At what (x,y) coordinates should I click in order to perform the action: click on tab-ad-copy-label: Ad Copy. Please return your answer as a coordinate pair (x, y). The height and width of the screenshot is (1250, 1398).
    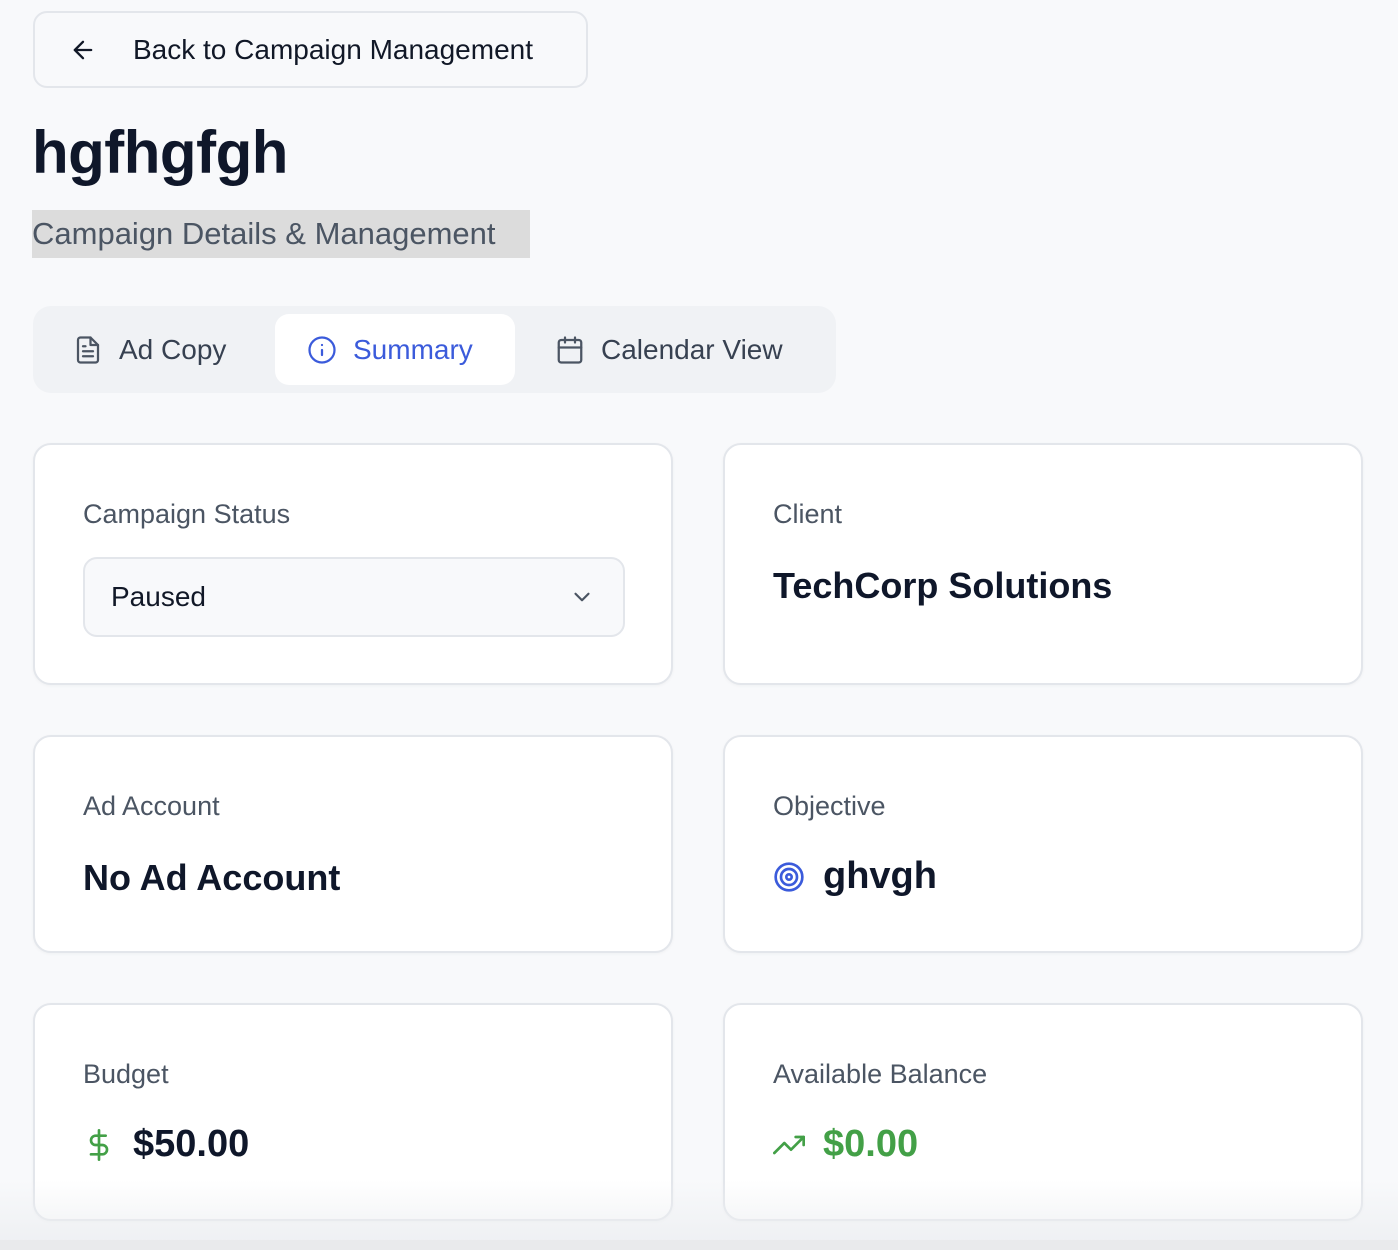
    Looking at the image, I should click on (173, 349).